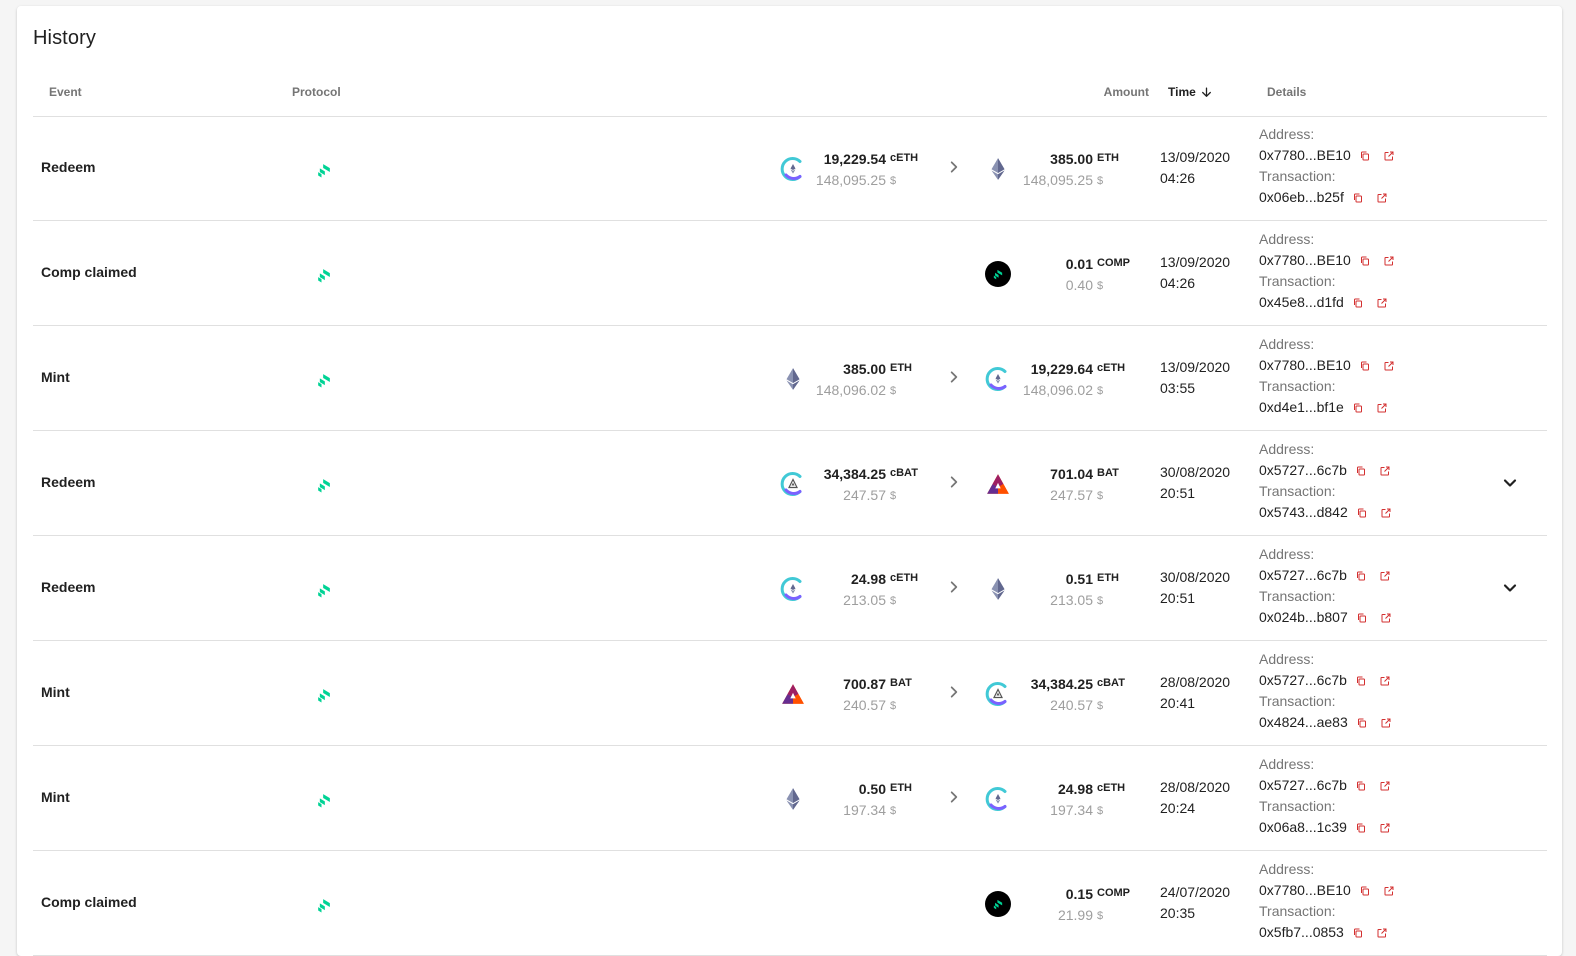  Describe the element at coordinates (1301, 932) in the screenshot. I see `transaction-value: 0x5fb7...0853` at that location.